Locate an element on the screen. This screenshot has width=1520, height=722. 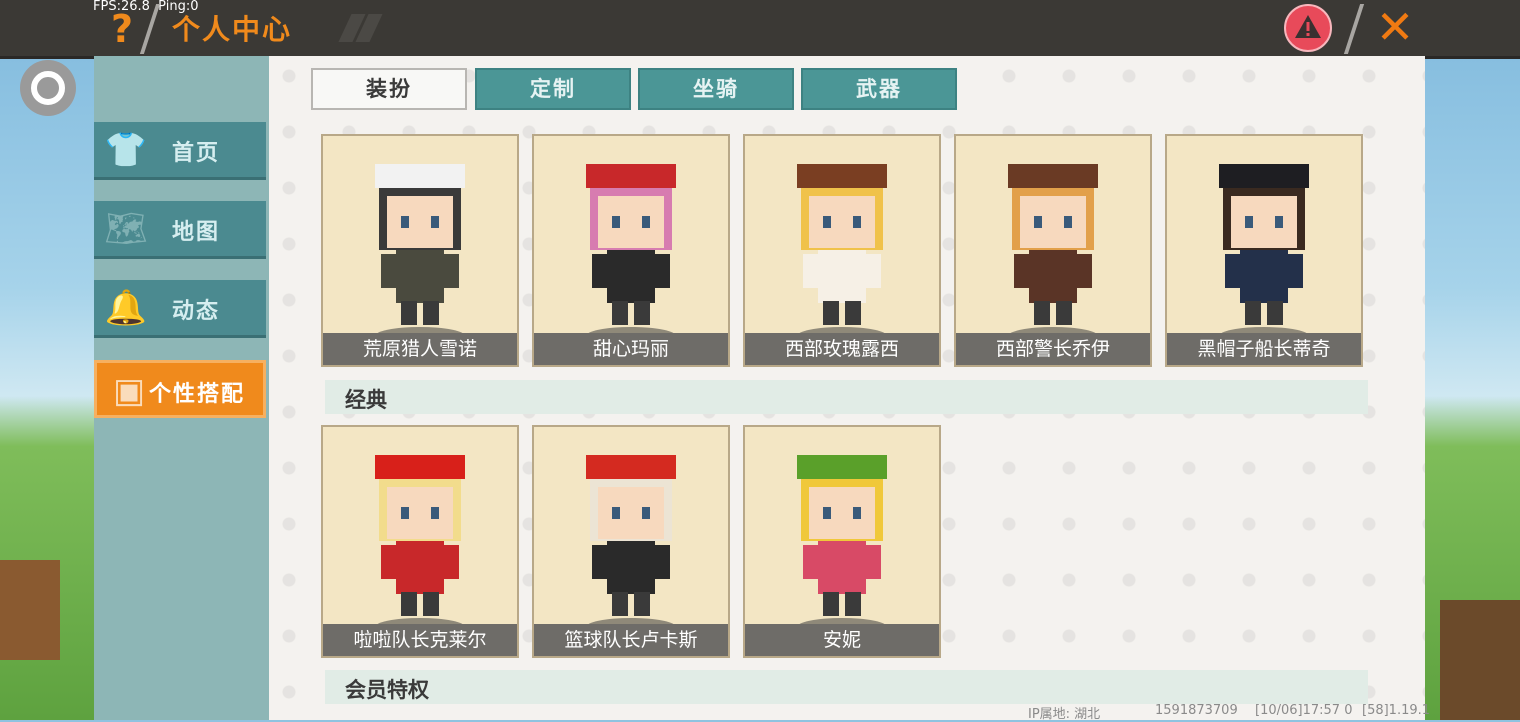
skin-card: 西部警长乔伊 is located at coordinates (1053, 250).